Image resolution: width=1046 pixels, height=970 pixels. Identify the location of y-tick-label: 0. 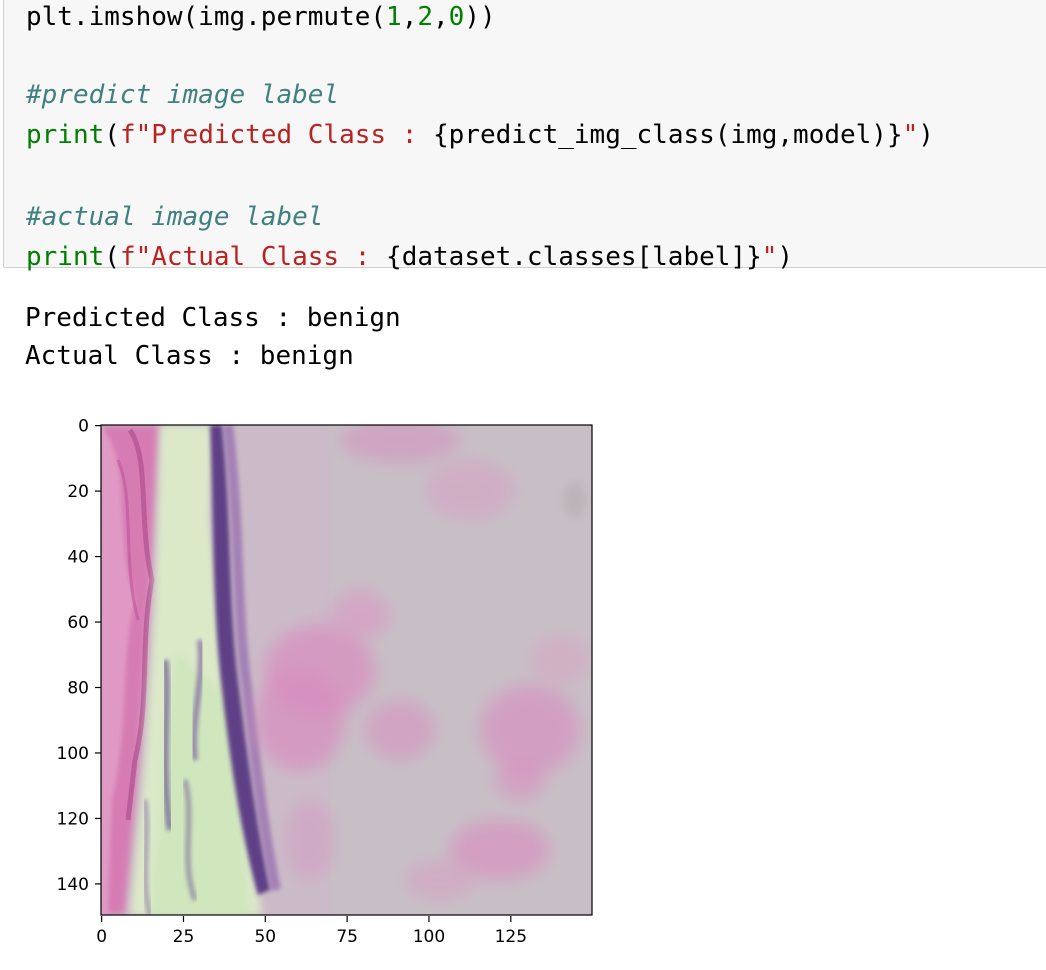
(83, 427).